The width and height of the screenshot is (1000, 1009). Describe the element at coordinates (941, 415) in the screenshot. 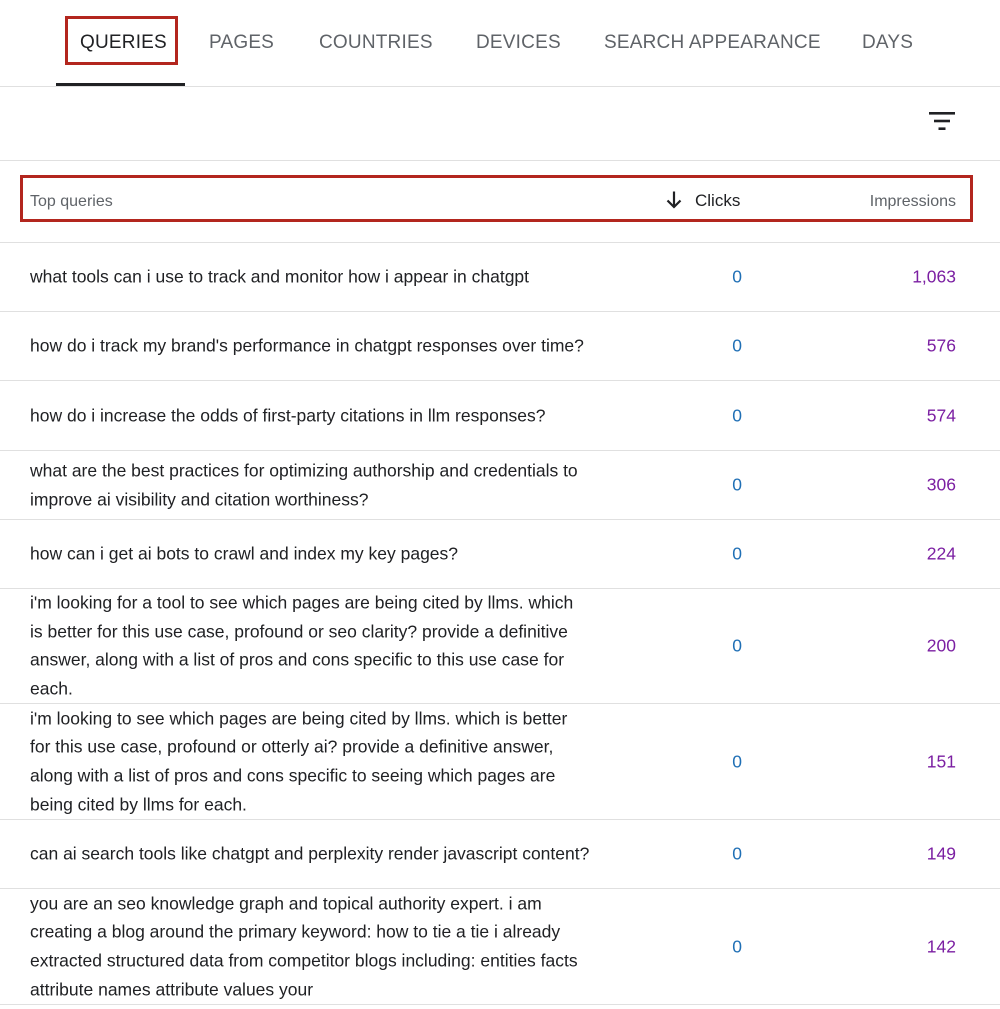

I see `impressions-value: 574` at that location.